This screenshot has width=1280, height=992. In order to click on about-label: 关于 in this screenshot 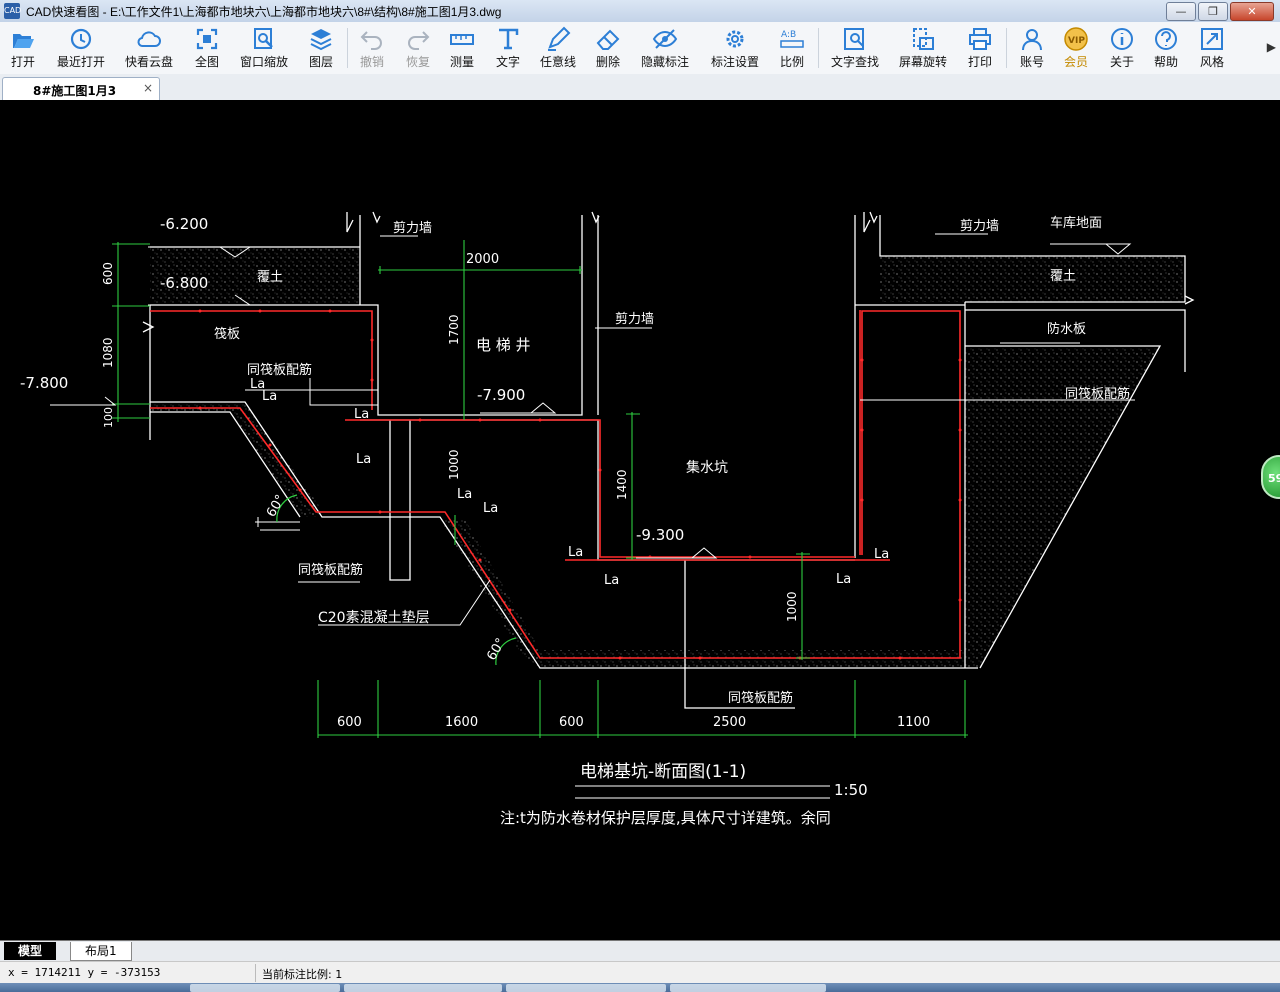, I will do `click(1121, 62)`.